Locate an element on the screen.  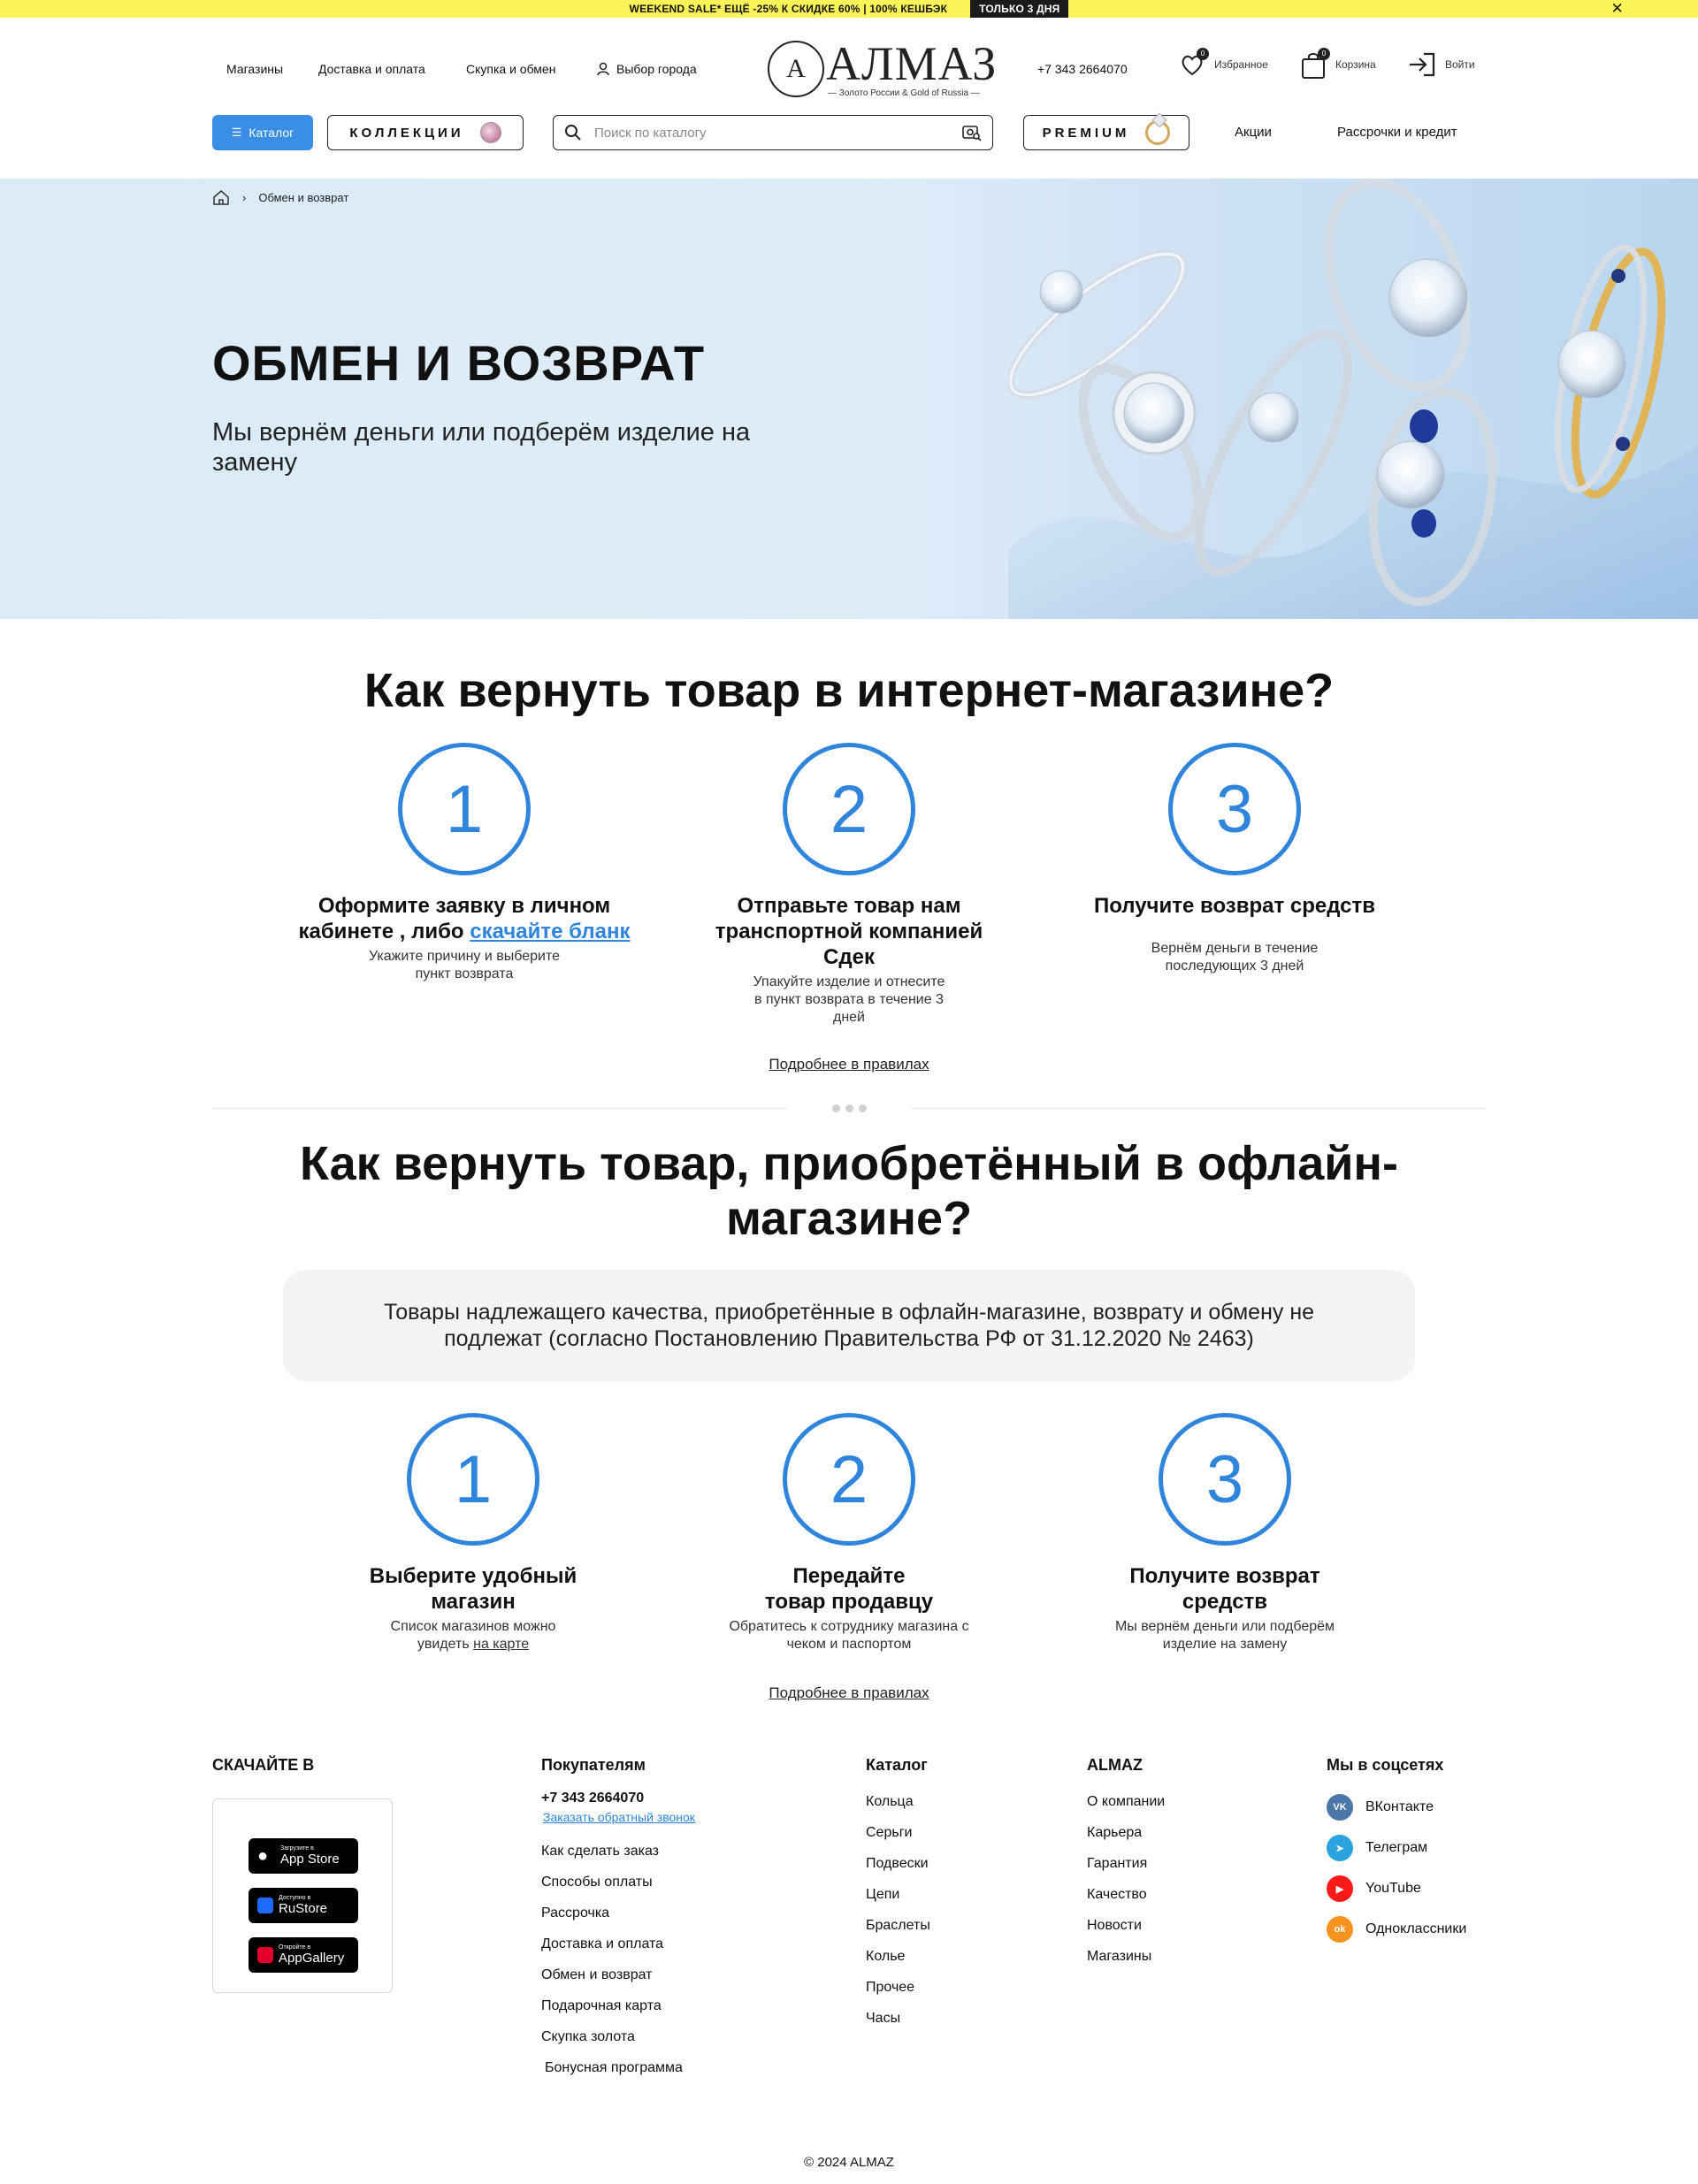
odnoklassniki-icon: ok is located at coordinates (1340, 1929).